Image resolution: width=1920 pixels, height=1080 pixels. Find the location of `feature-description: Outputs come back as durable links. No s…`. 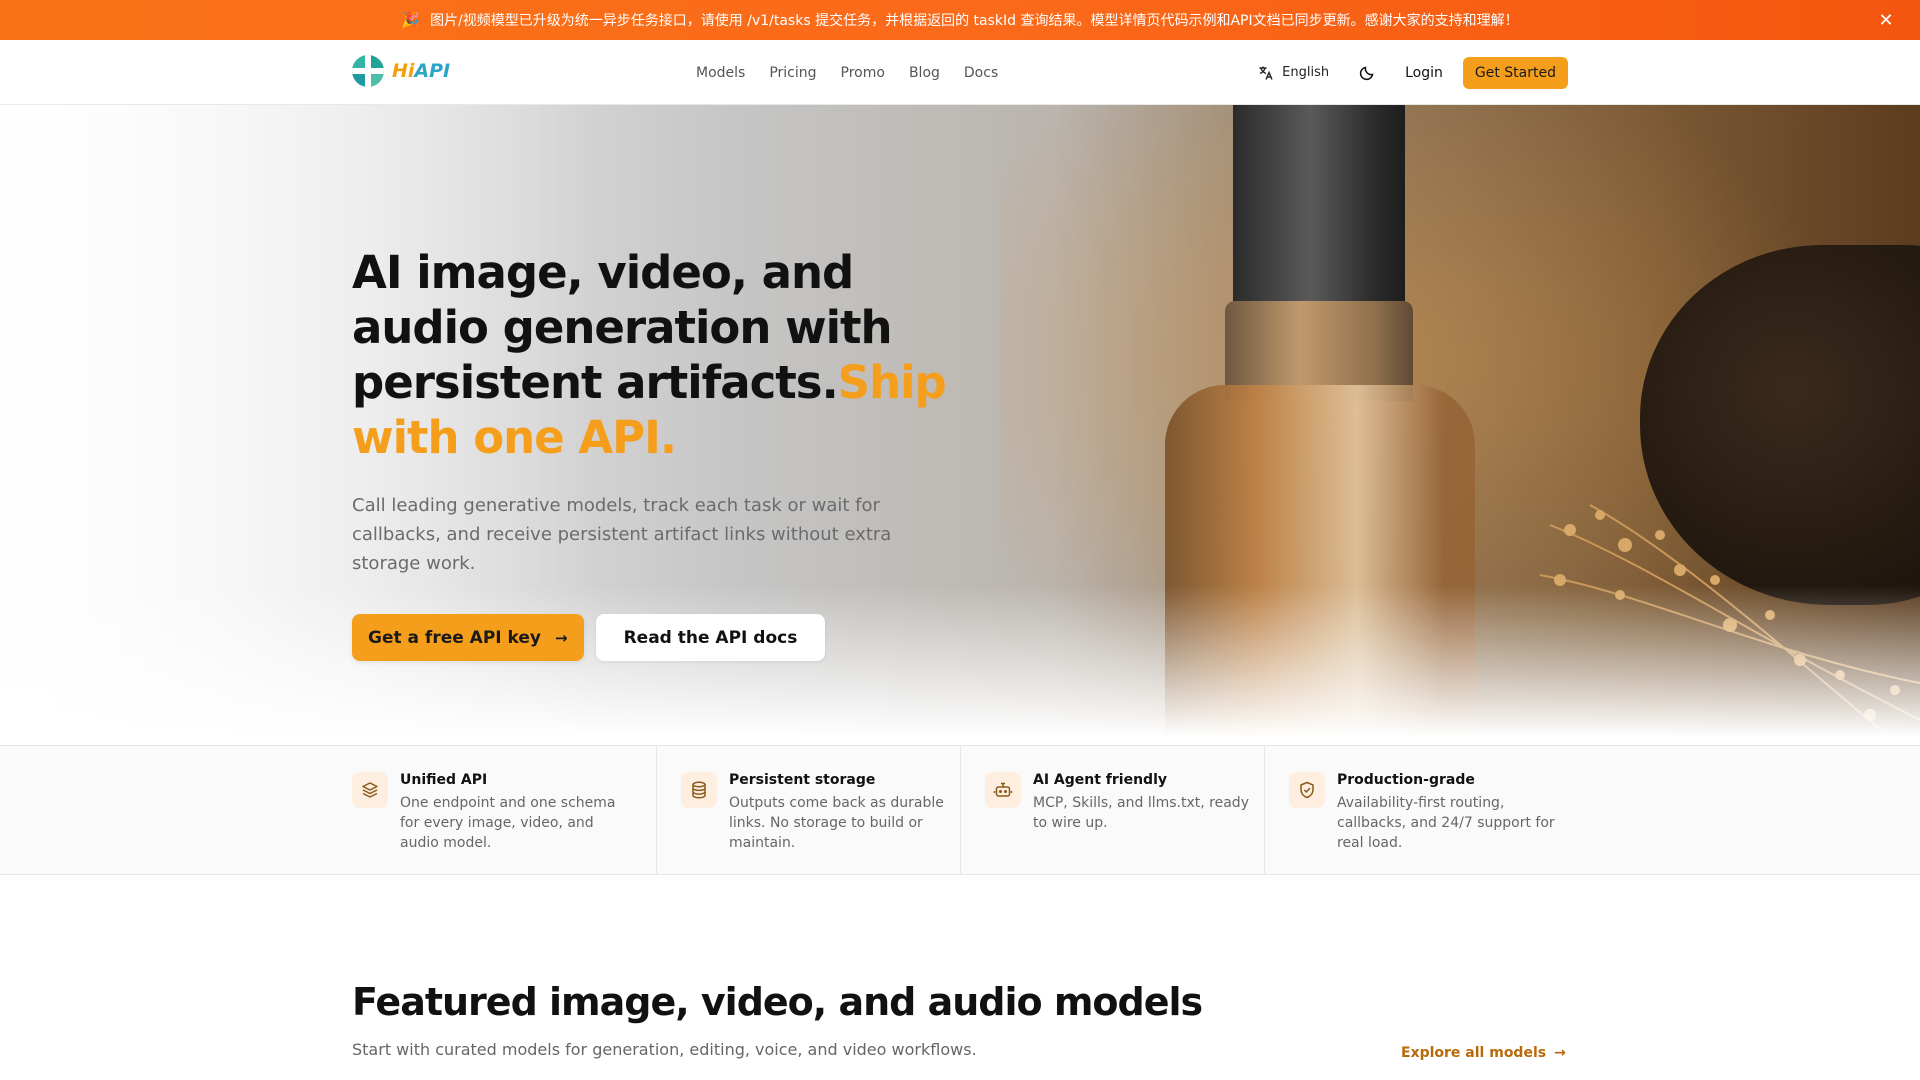

feature-description: Outputs come back as durable links. No s… is located at coordinates (836, 823).